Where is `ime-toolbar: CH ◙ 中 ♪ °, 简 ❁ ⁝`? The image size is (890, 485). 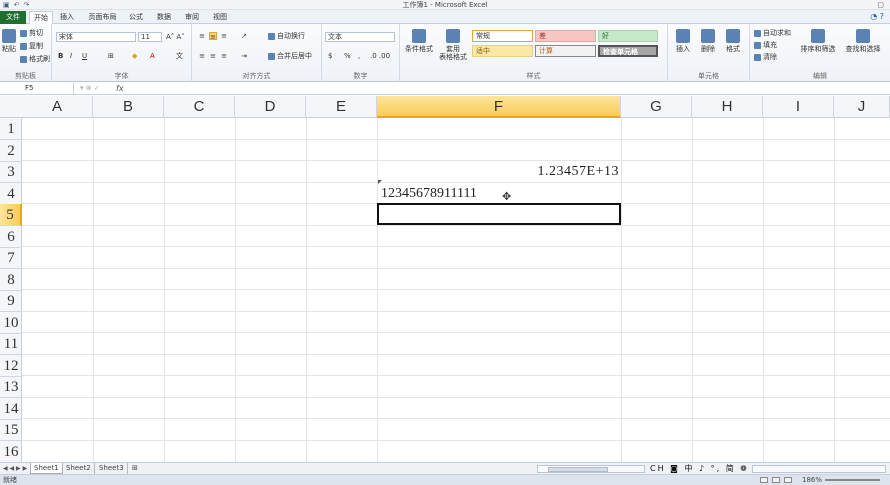
ime-toolbar: CH ◙ 中 ♪ °, 简 ❁ ⁝ is located at coordinates (704, 468).